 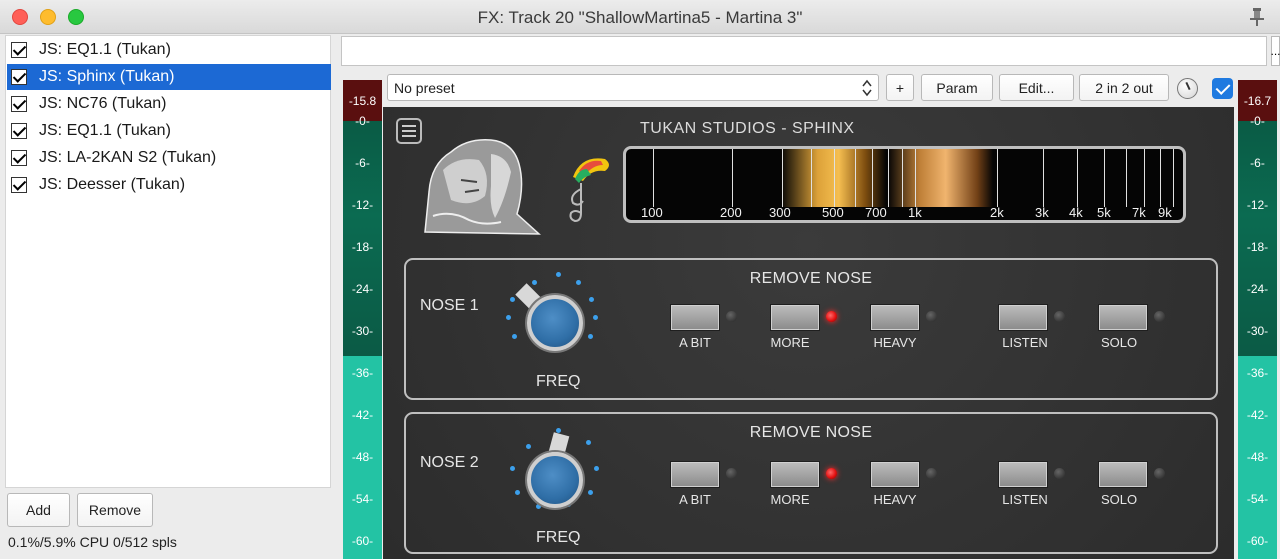 I want to click on freq-label: 5k, so click(x=1104, y=212).